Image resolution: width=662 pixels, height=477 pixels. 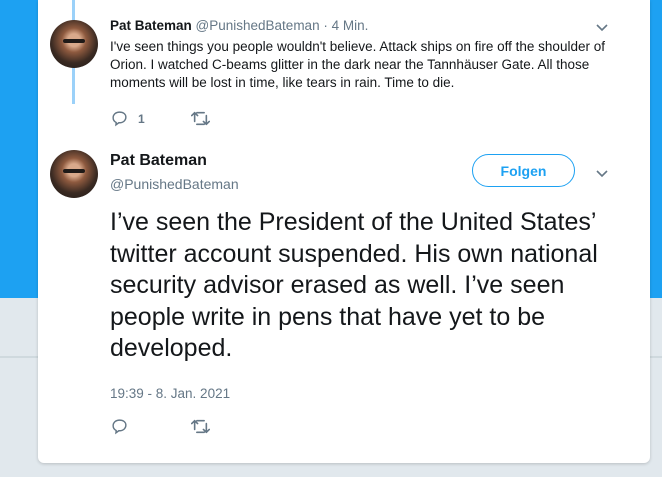 I want to click on reply-author-handle: @PunishedBateman, so click(x=258, y=25).